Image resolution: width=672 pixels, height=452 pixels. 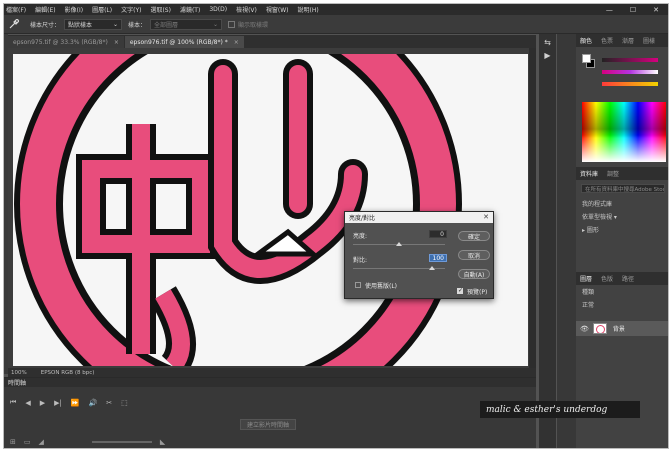 I want to click on maximize-icon: ☐, so click(x=633, y=10).